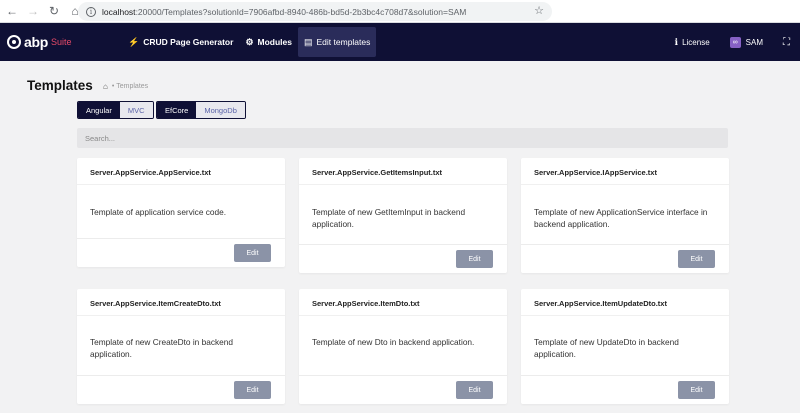  I want to click on nav-crud-page-generator: ⚡ CRUD Page Generator, so click(180, 42).